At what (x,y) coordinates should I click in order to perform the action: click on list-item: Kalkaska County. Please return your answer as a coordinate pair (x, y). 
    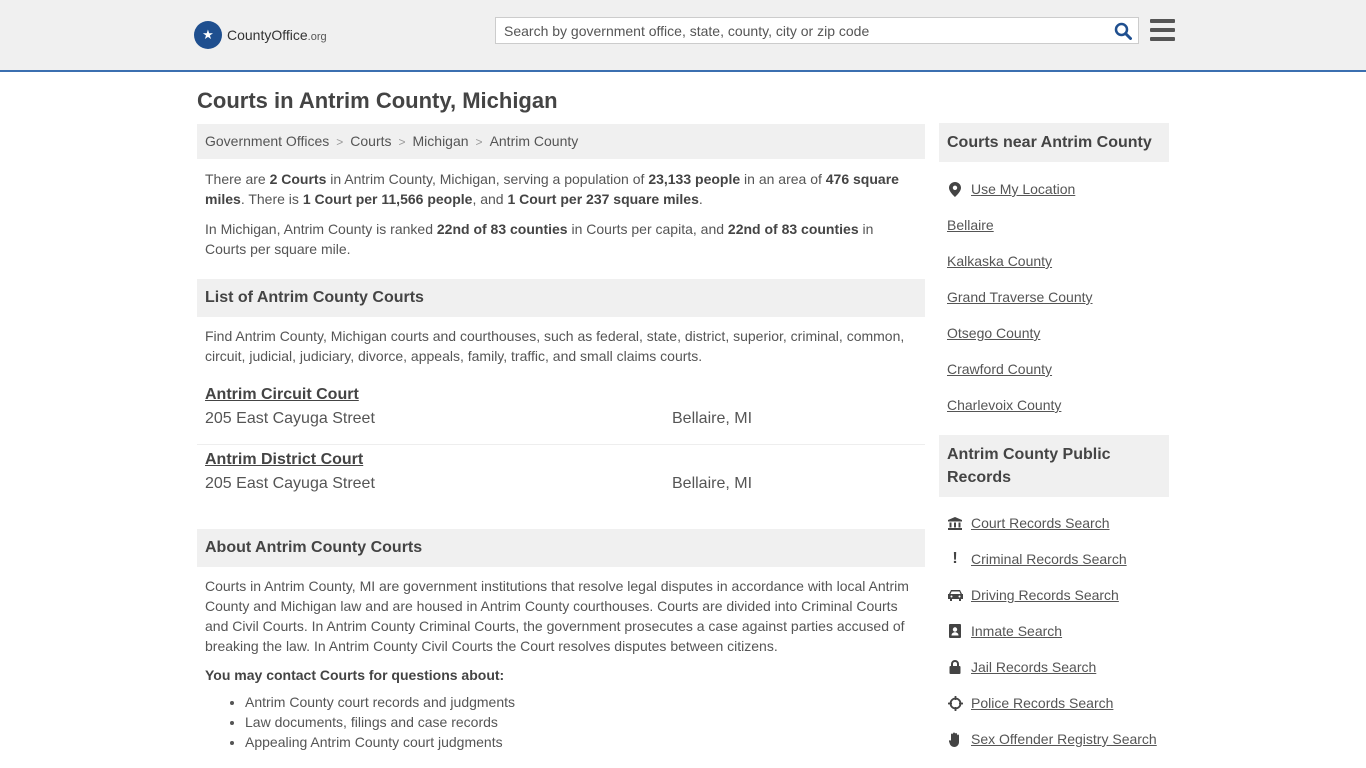
    Looking at the image, I should click on (1054, 261).